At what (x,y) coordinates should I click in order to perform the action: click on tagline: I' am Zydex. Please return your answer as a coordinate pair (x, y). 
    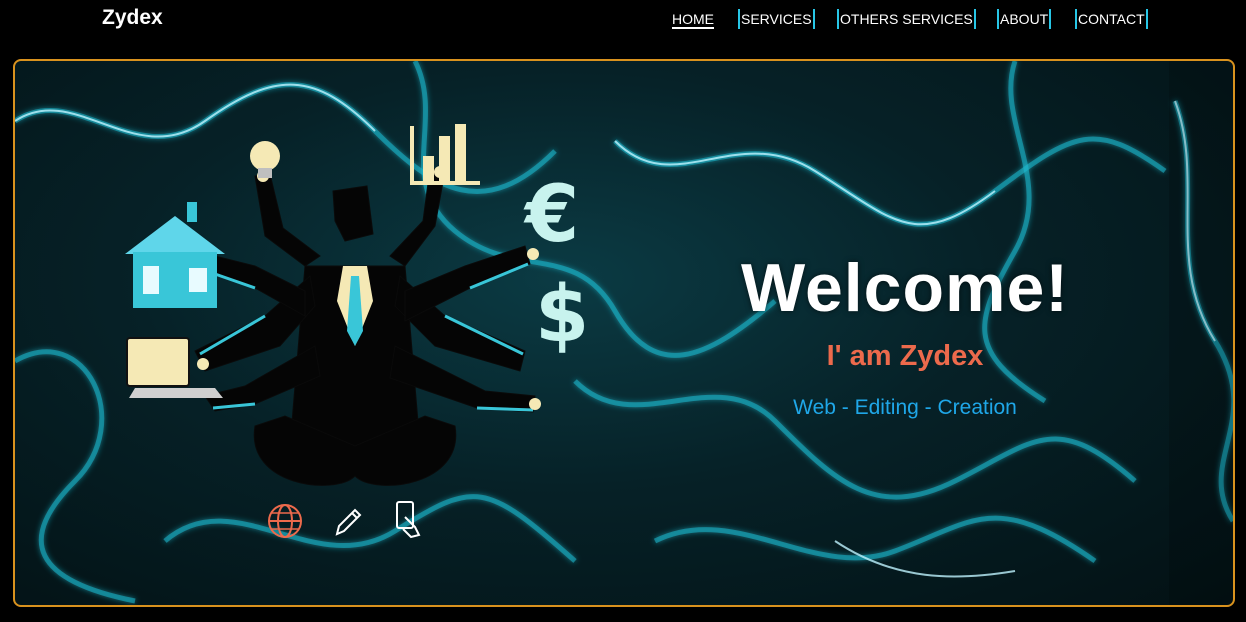
    Looking at the image, I should click on (905, 356).